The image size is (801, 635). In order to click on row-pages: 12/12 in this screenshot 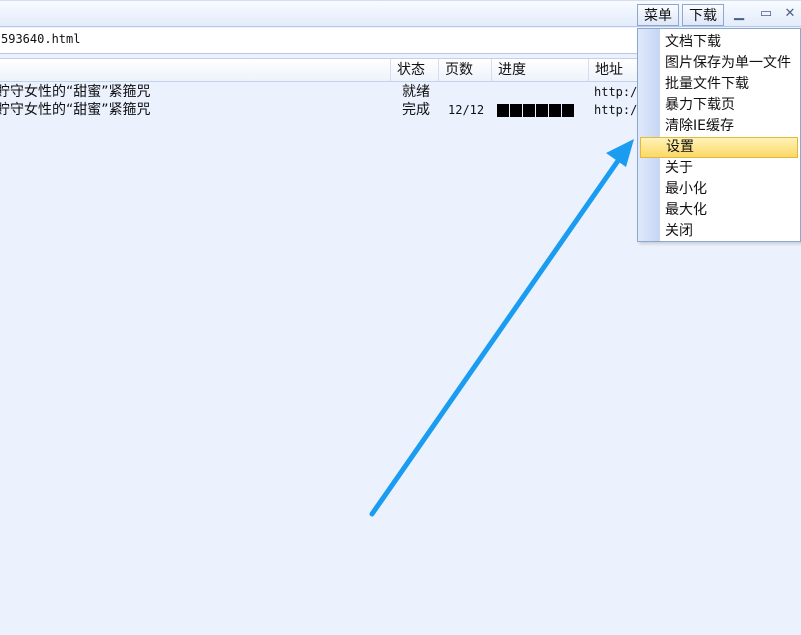, I will do `click(466, 110)`.